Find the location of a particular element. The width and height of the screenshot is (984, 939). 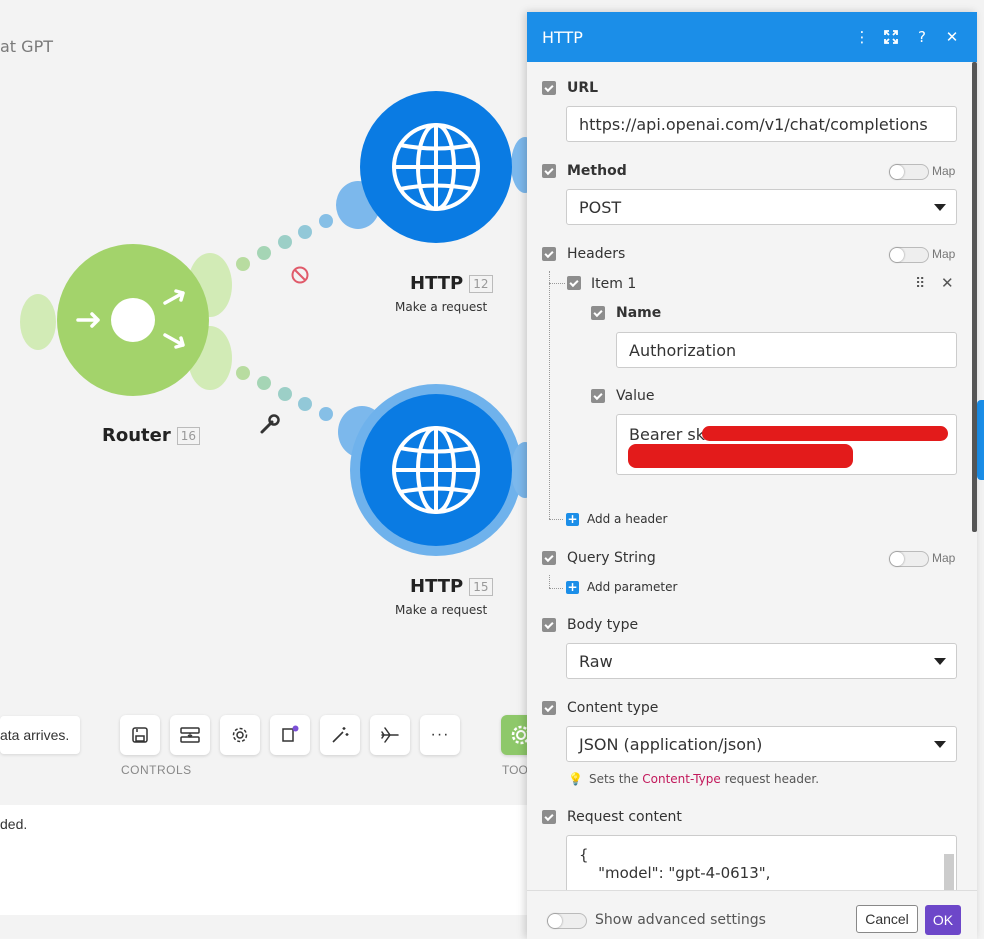

request-content-collapse-toggle is located at coordinates (549, 817).